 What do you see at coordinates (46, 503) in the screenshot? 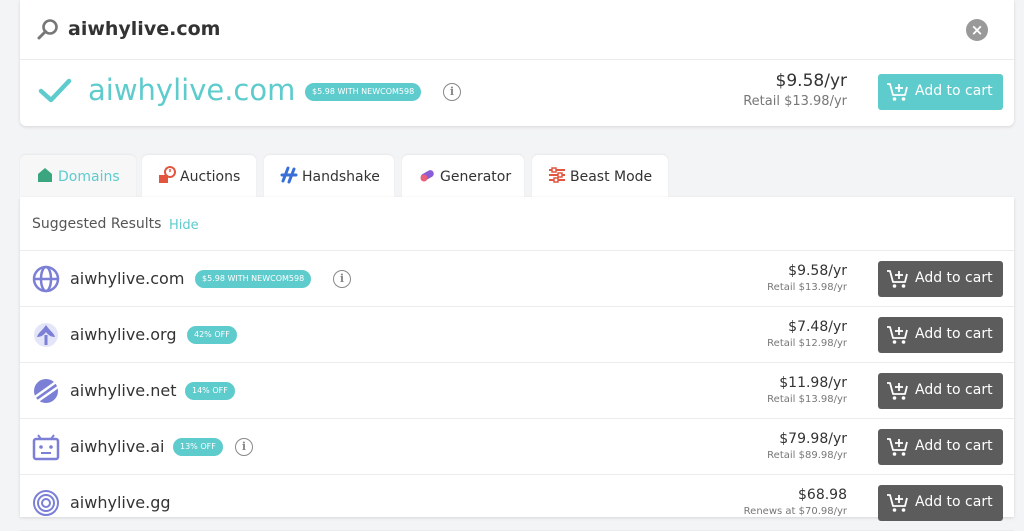
I see `target-icon` at bounding box center [46, 503].